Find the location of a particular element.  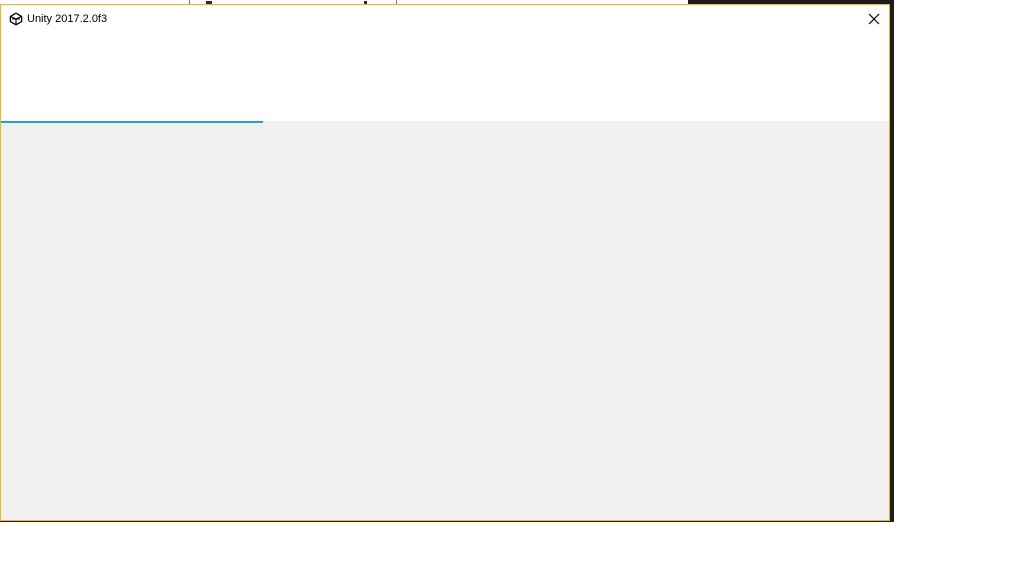

window-title: Unity 2017.2.0f3 is located at coordinates (67, 19).